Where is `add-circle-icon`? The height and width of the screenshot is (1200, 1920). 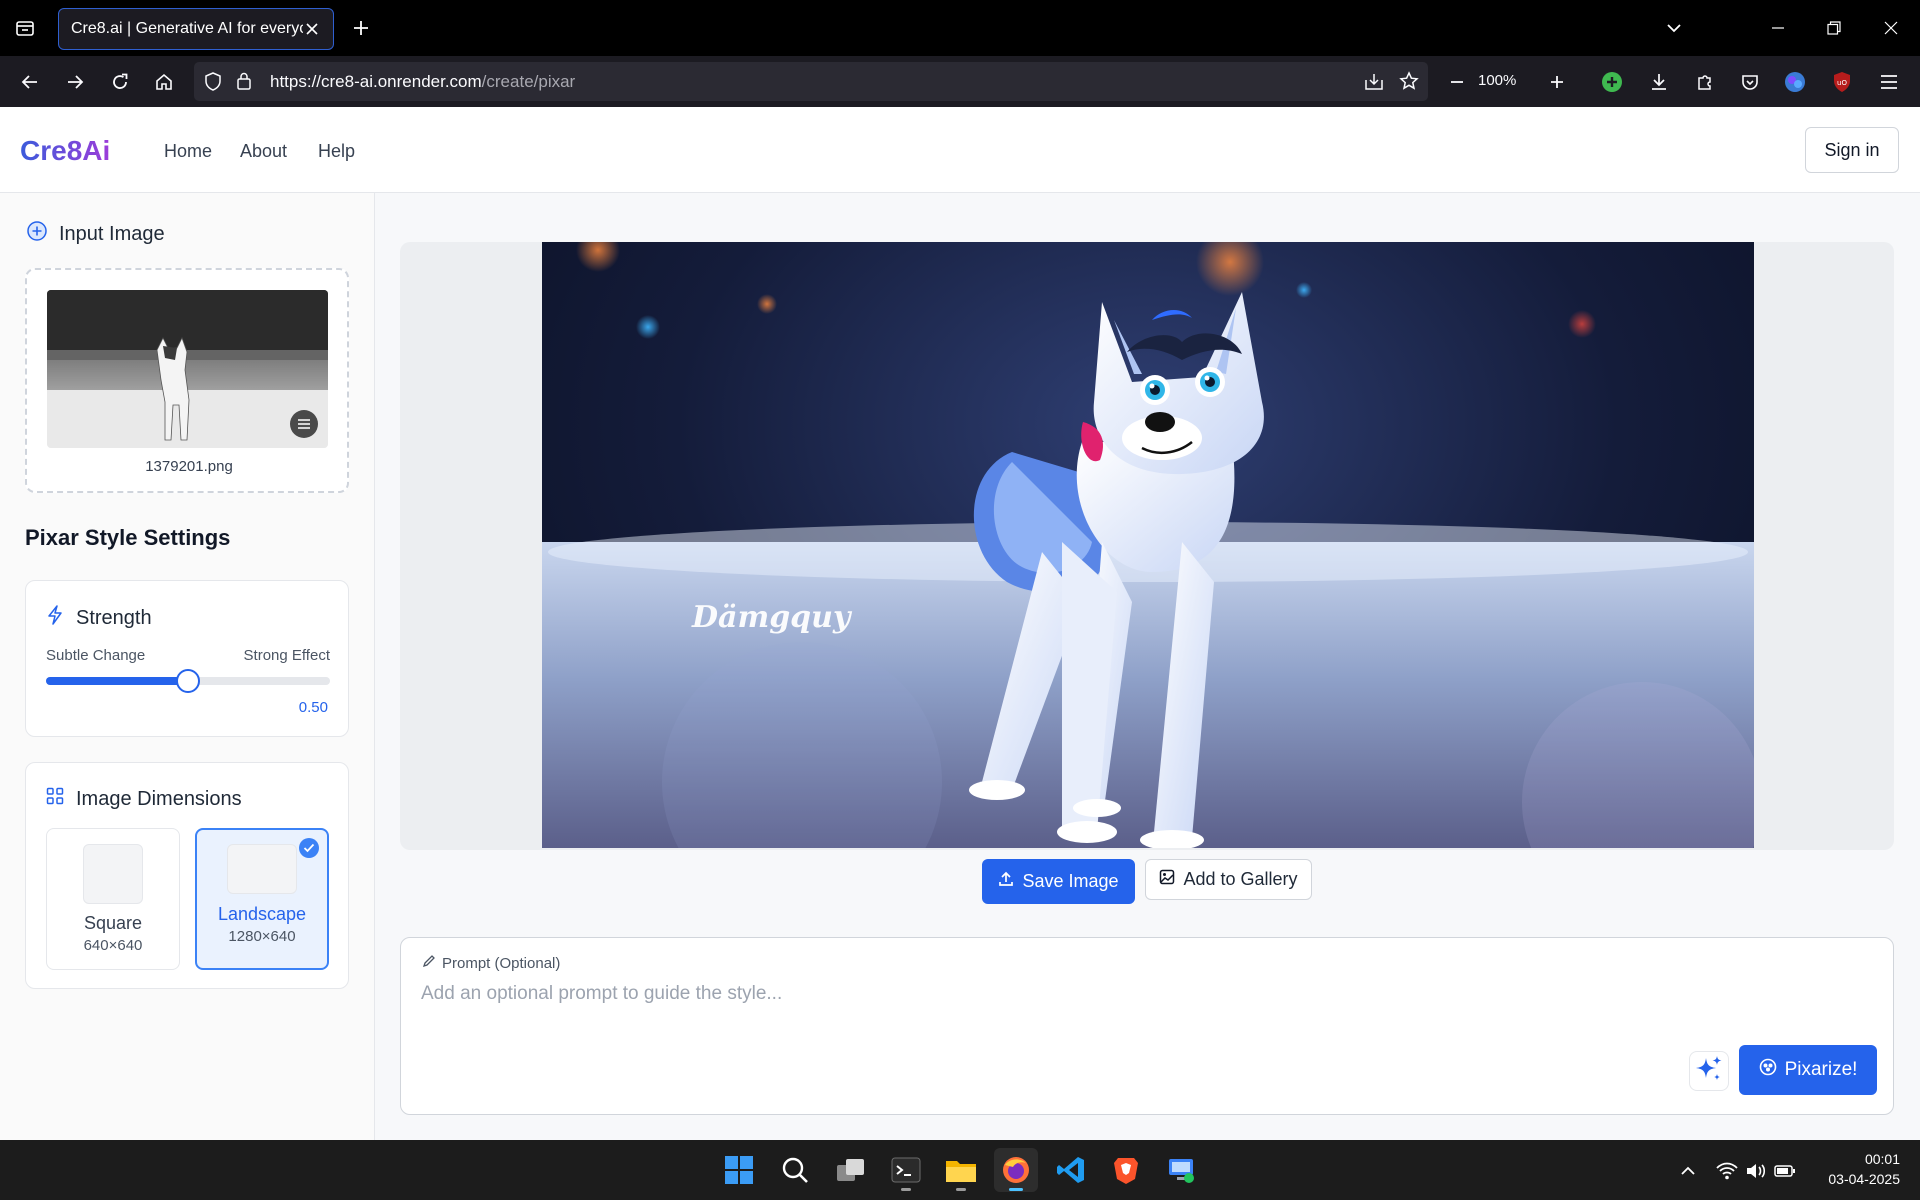 add-circle-icon is located at coordinates (37, 234).